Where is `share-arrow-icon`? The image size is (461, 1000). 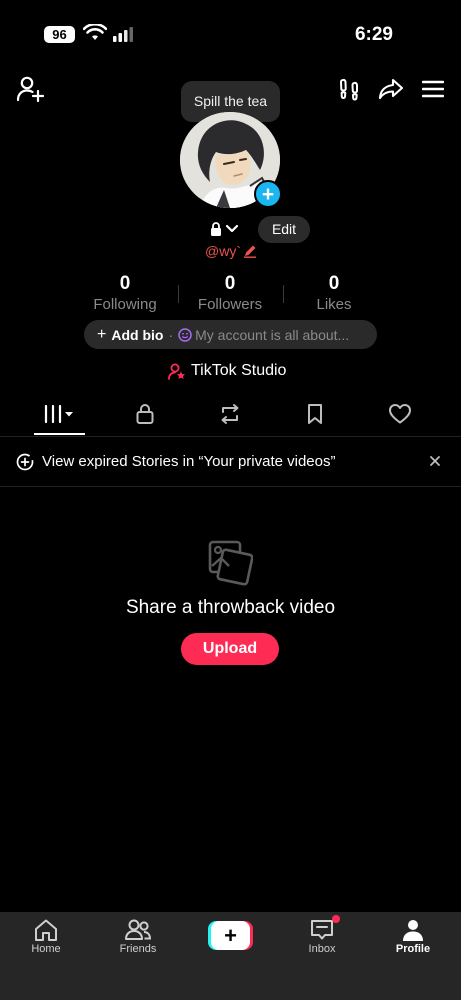 share-arrow-icon is located at coordinates (391, 89).